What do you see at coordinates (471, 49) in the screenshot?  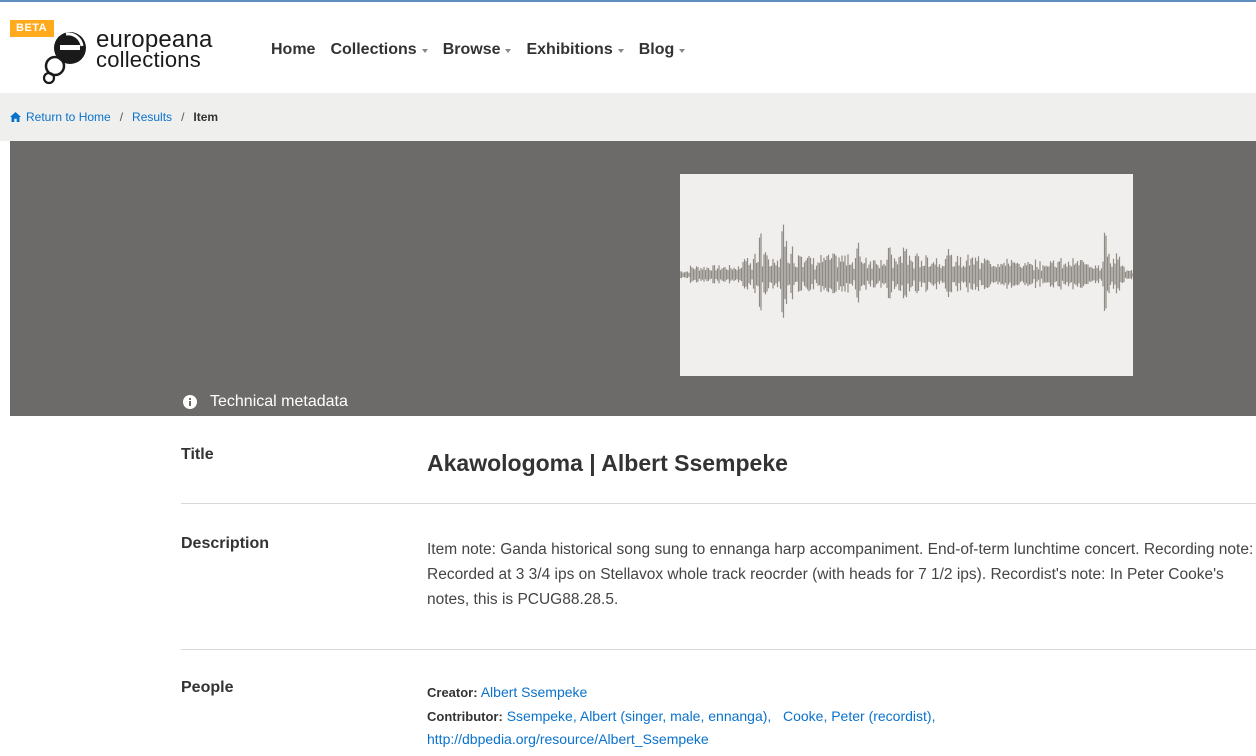 I see `nav-browse-label: Browse` at bounding box center [471, 49].